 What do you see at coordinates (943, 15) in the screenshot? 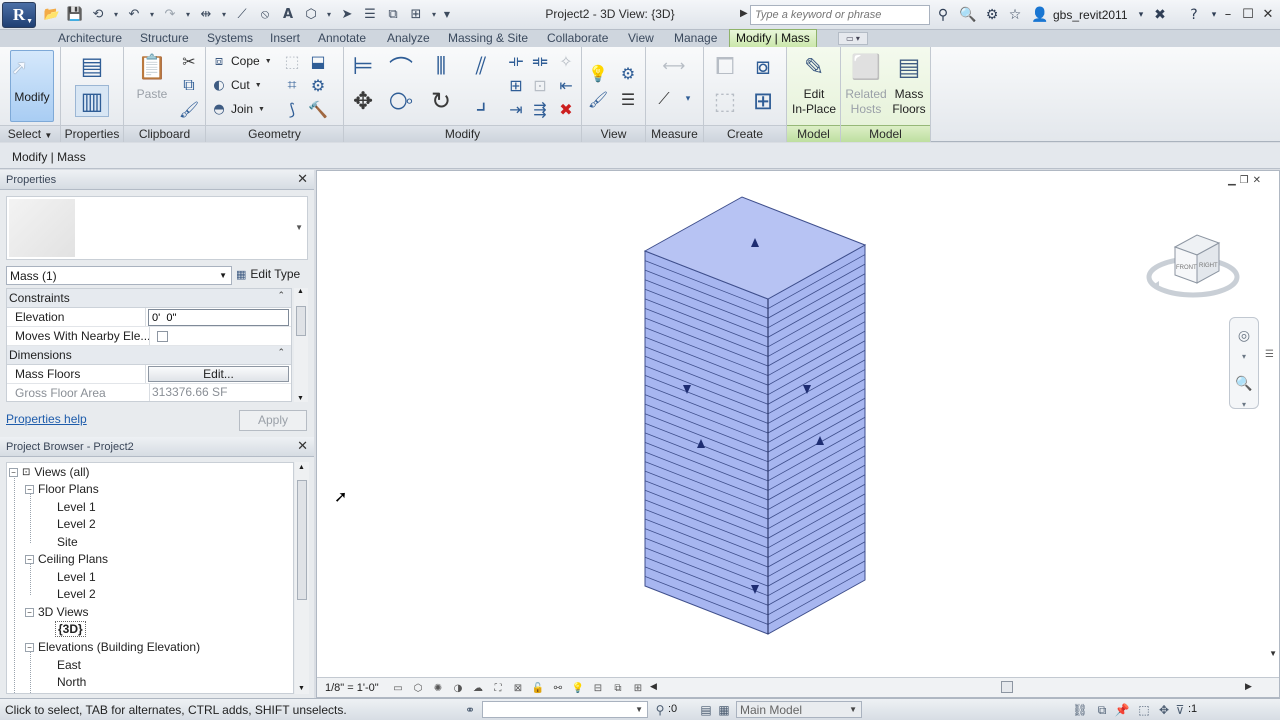
I see `binoculars-icon: ⚲` at bounding box center [943, 15].